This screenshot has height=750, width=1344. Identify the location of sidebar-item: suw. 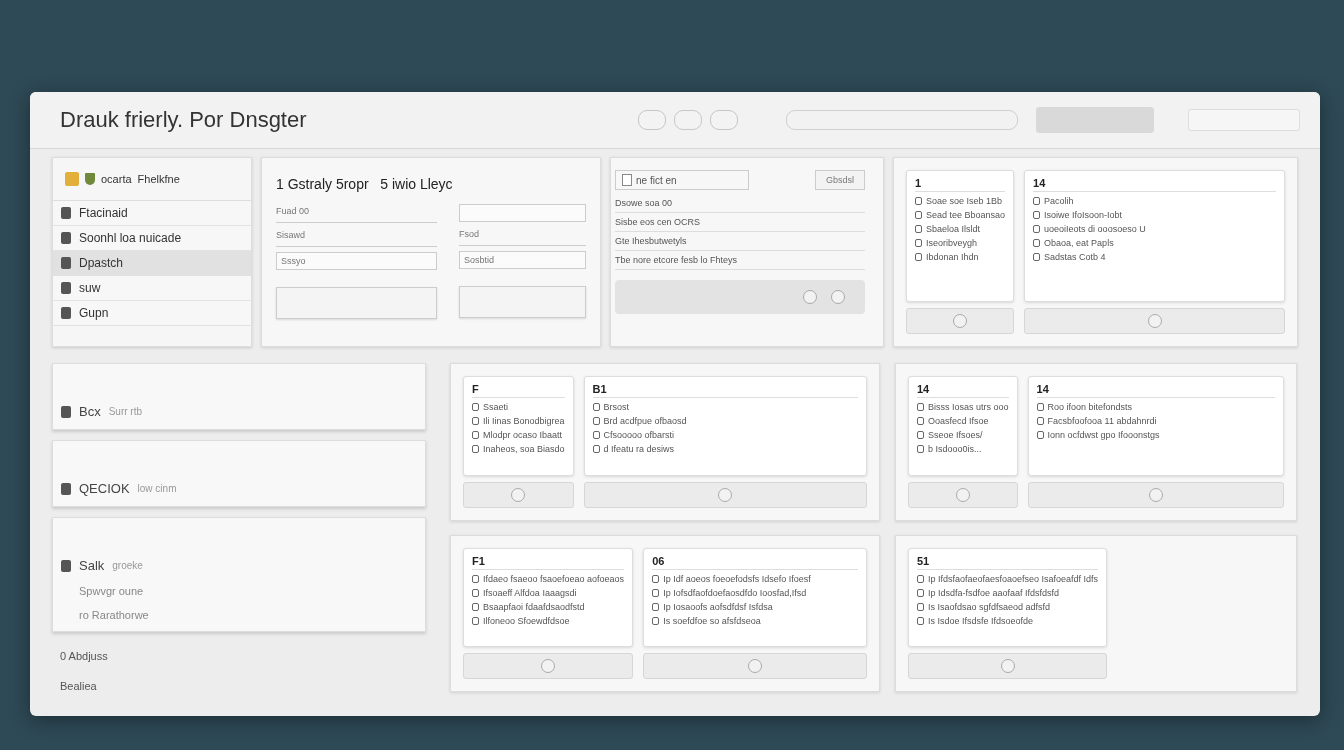
(152, 288).